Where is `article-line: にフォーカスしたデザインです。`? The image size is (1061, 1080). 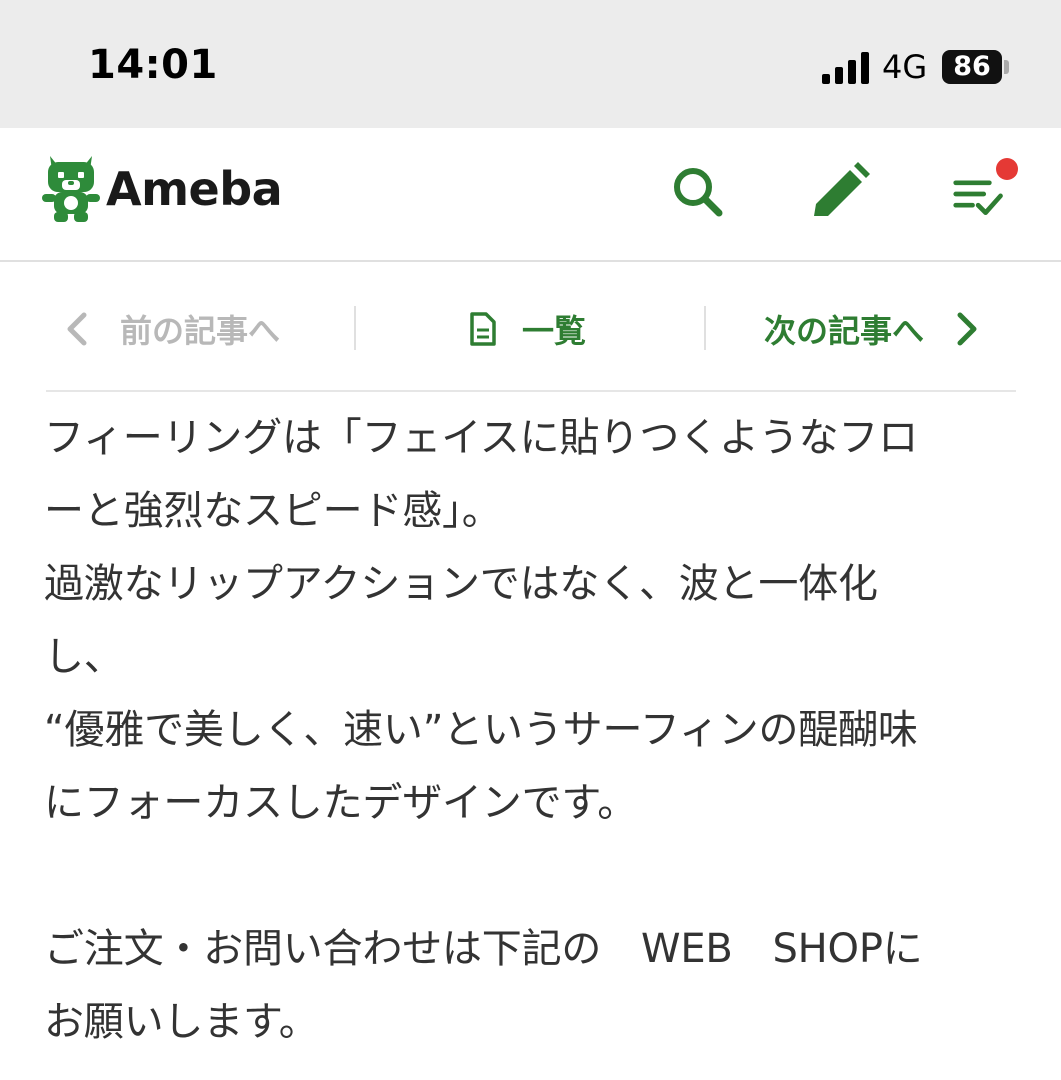 article-line: にフォーカスしたデザインです。 is located at coordinates (340, 803).